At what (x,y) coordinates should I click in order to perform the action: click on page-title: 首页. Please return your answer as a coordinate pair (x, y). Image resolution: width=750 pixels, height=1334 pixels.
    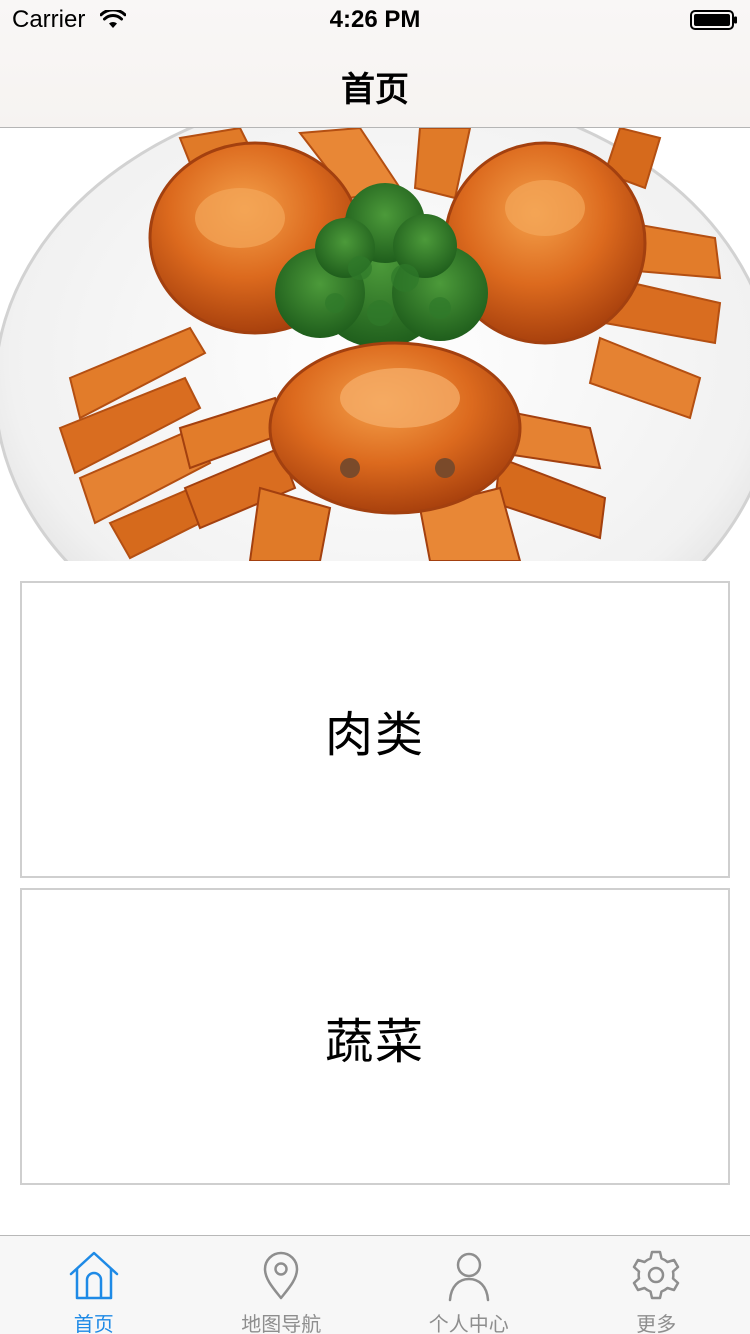
    Looking at the image, I should click on (375, 90).